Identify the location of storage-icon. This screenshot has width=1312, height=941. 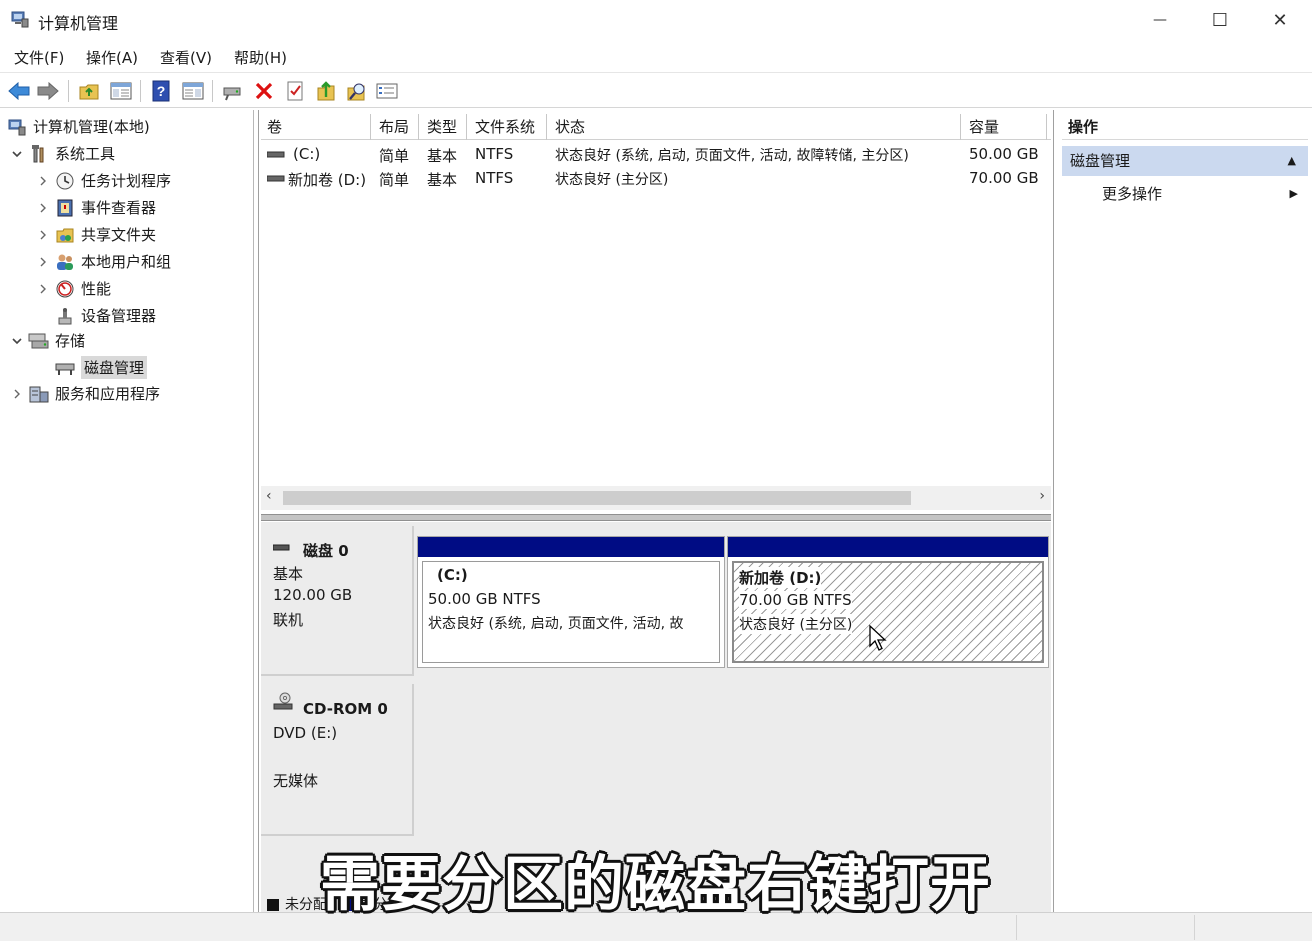
(39, 341).